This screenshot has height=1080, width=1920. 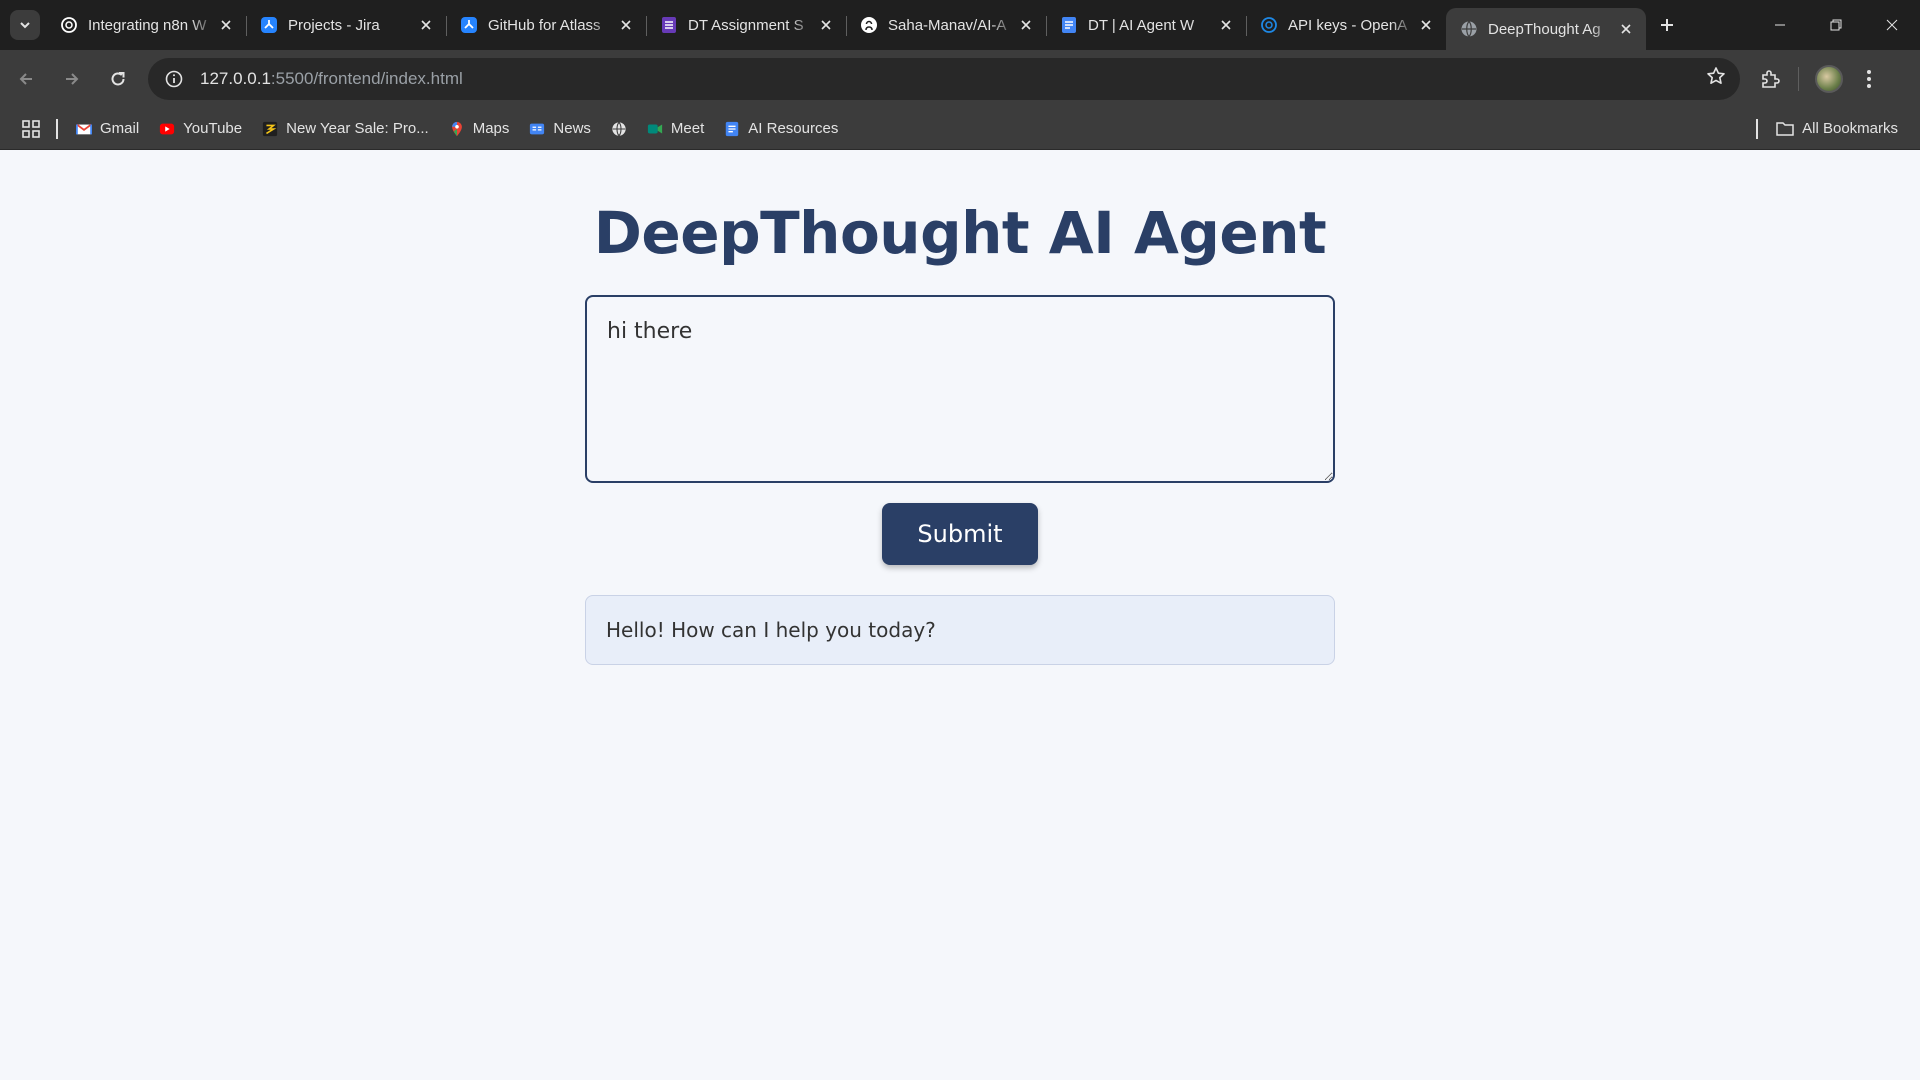 I want to click on puzzle-icon, so click(x=1771, y=79).